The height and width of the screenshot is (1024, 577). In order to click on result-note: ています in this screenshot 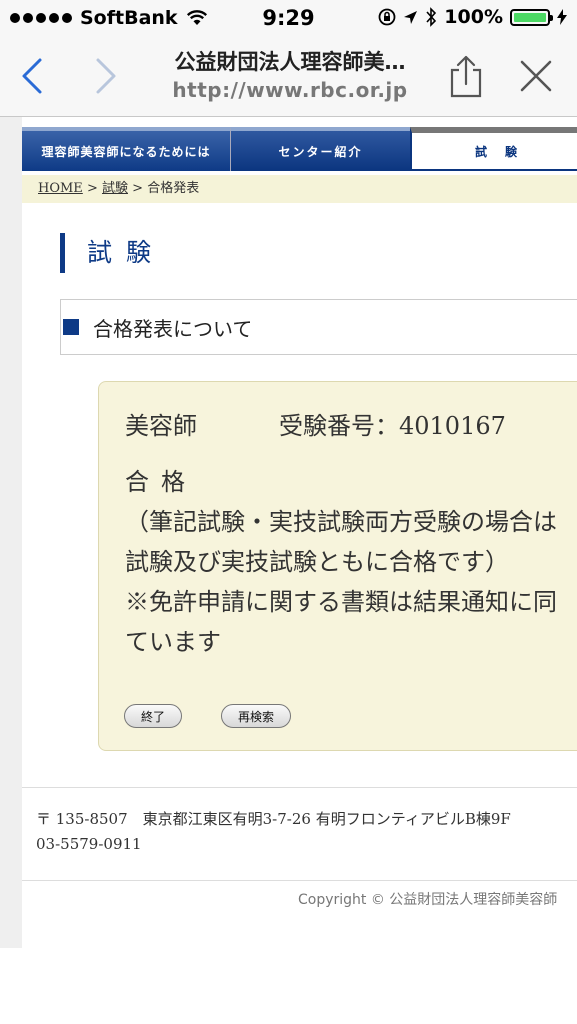, I will do `click(173, 642)`.